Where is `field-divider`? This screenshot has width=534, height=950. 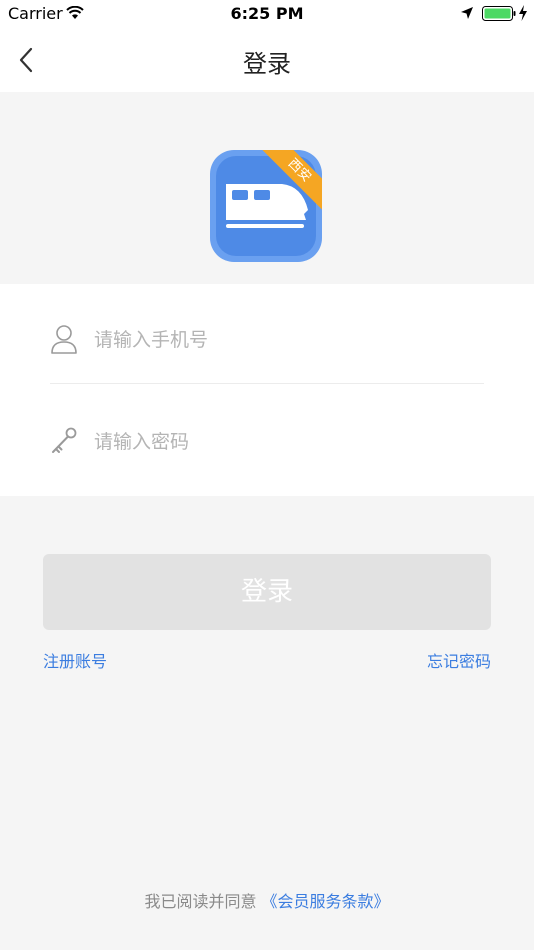
field-divider is located at coordinates (267, 383).